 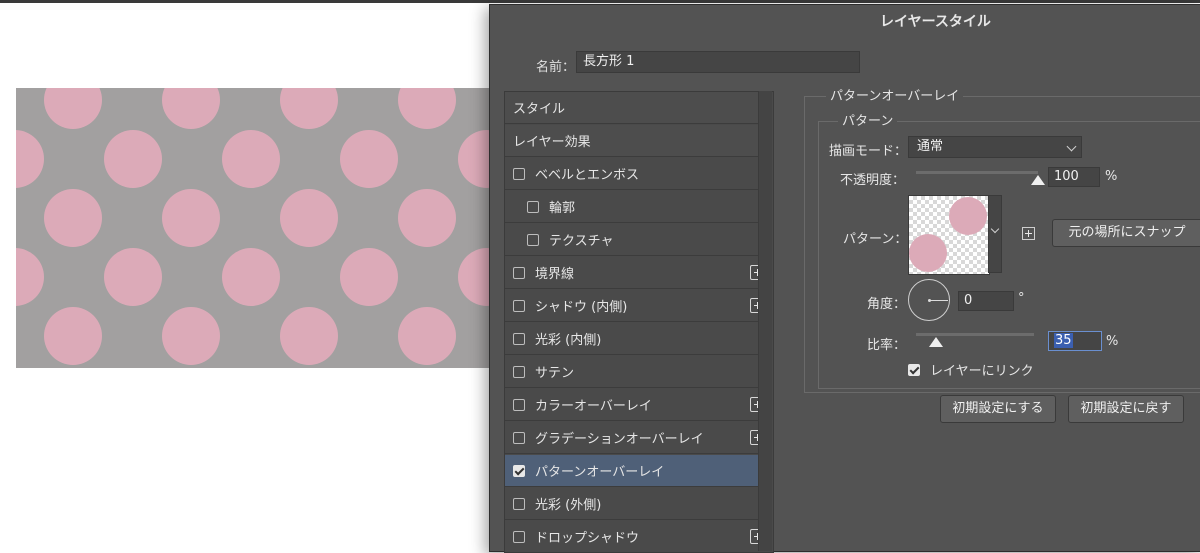 I want to click on style-list-item: パターンオーバーレイ, so click(x=638, y=471).